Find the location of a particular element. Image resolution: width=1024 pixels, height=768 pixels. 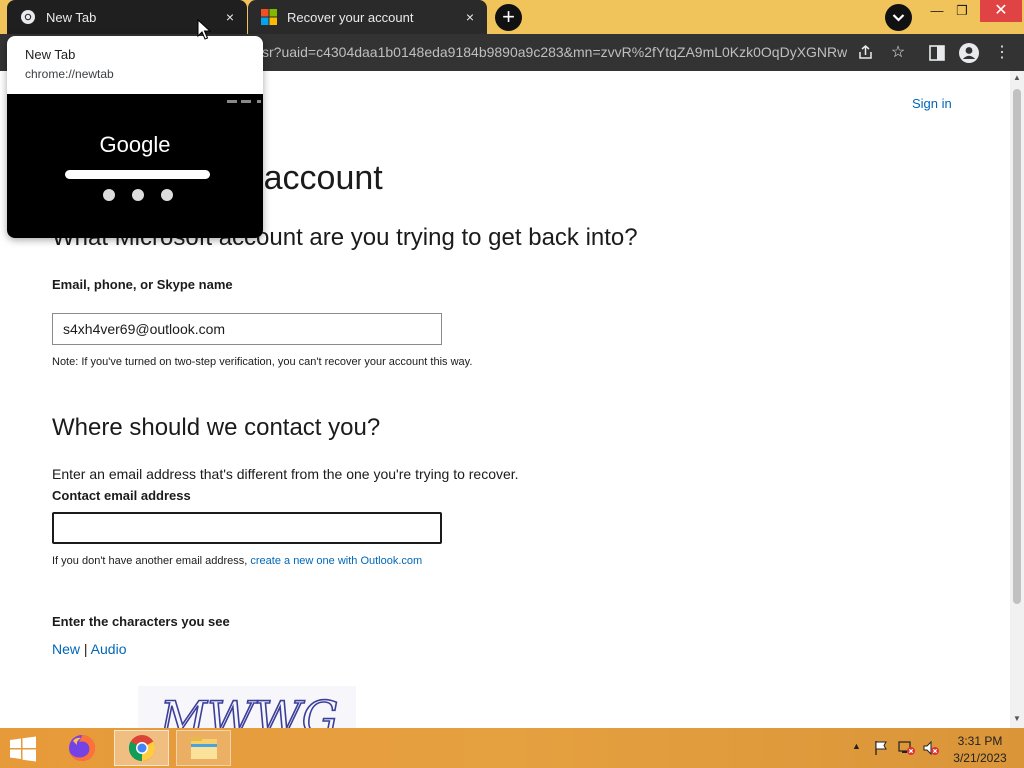

tab-new-tab: New Tab × is located at coordinates (127, 17).